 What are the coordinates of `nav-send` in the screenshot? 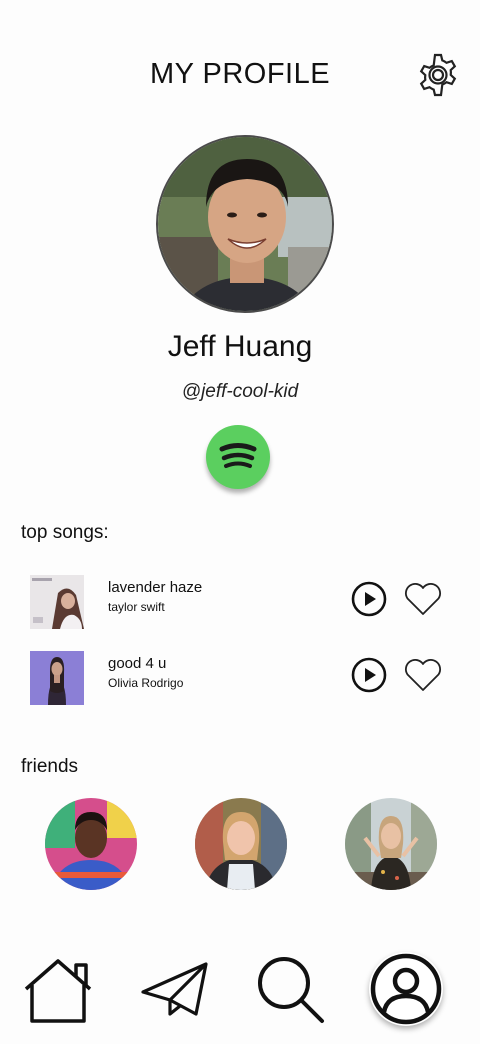 It's located at (175, 991).